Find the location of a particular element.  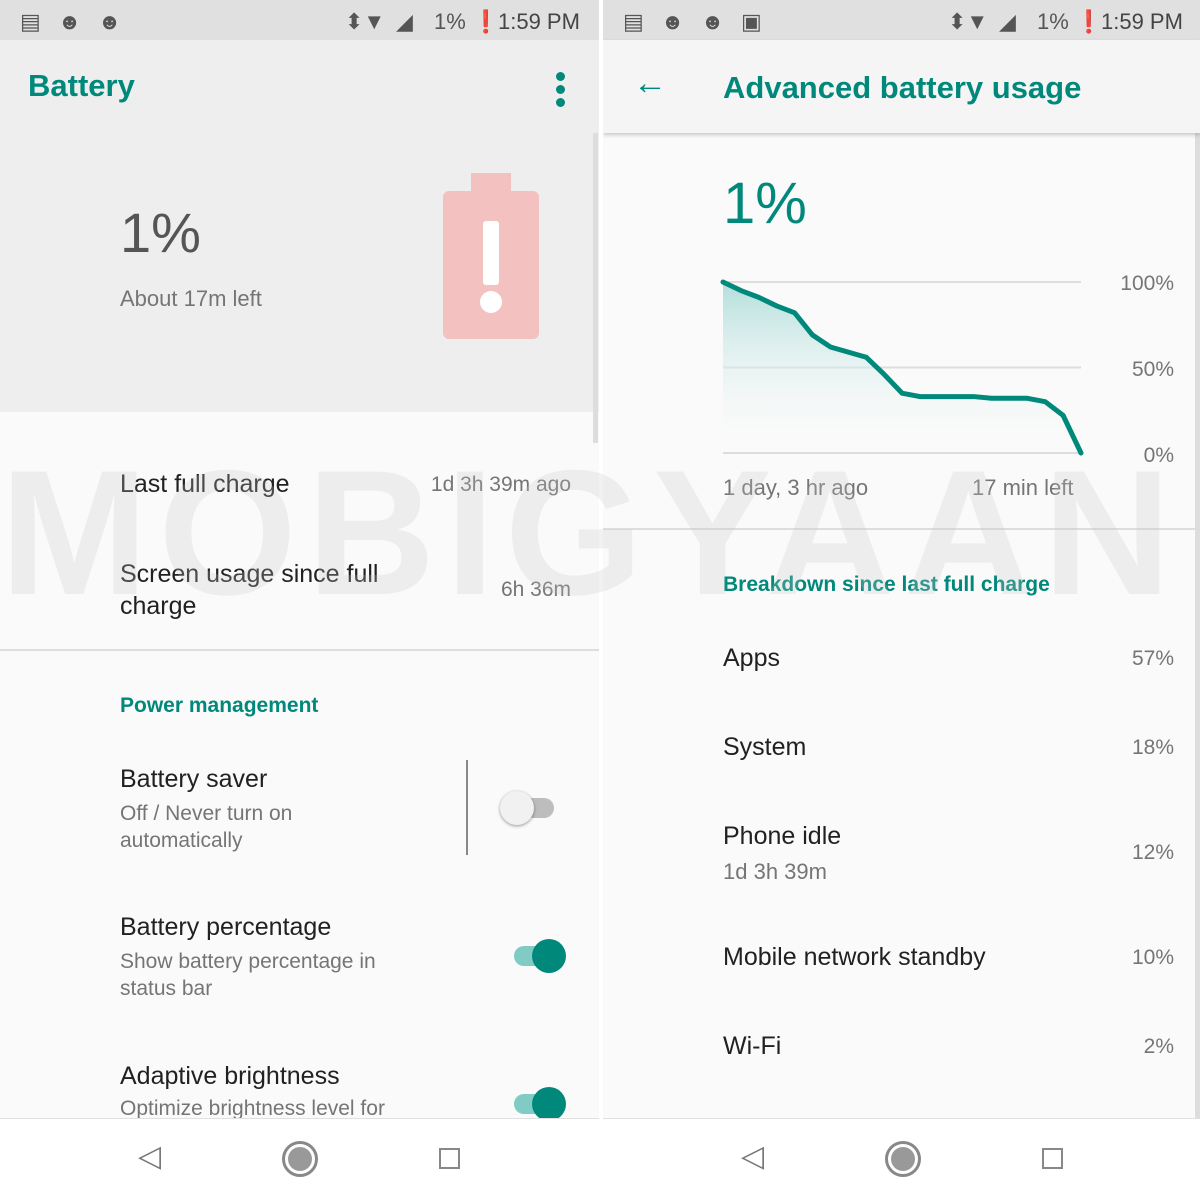

usage-item-phone-idle: Phone idle 1d 3h 39m 12% is located at coordinates (901, 855).